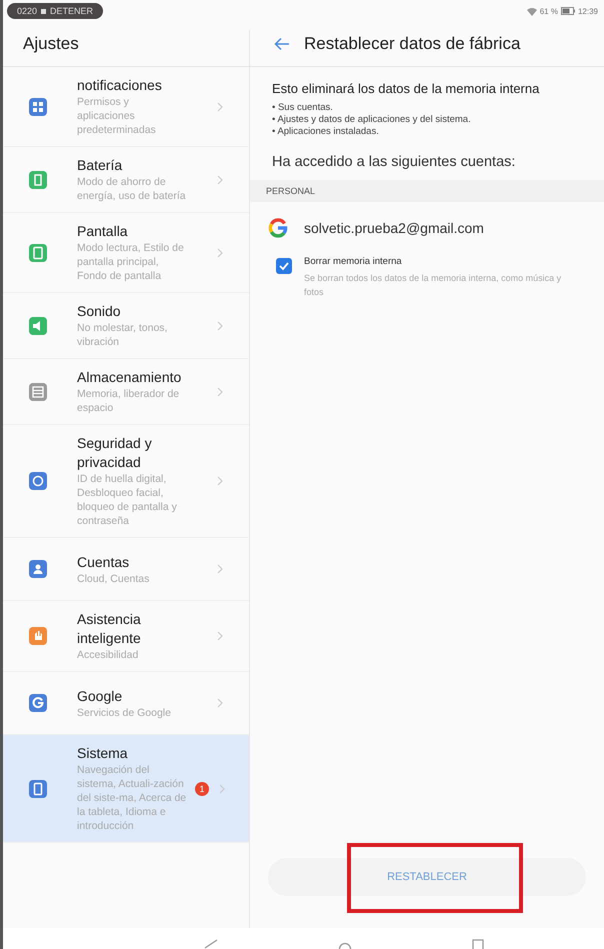  I want to click on item-title: notificaciones, so click(120, 85).